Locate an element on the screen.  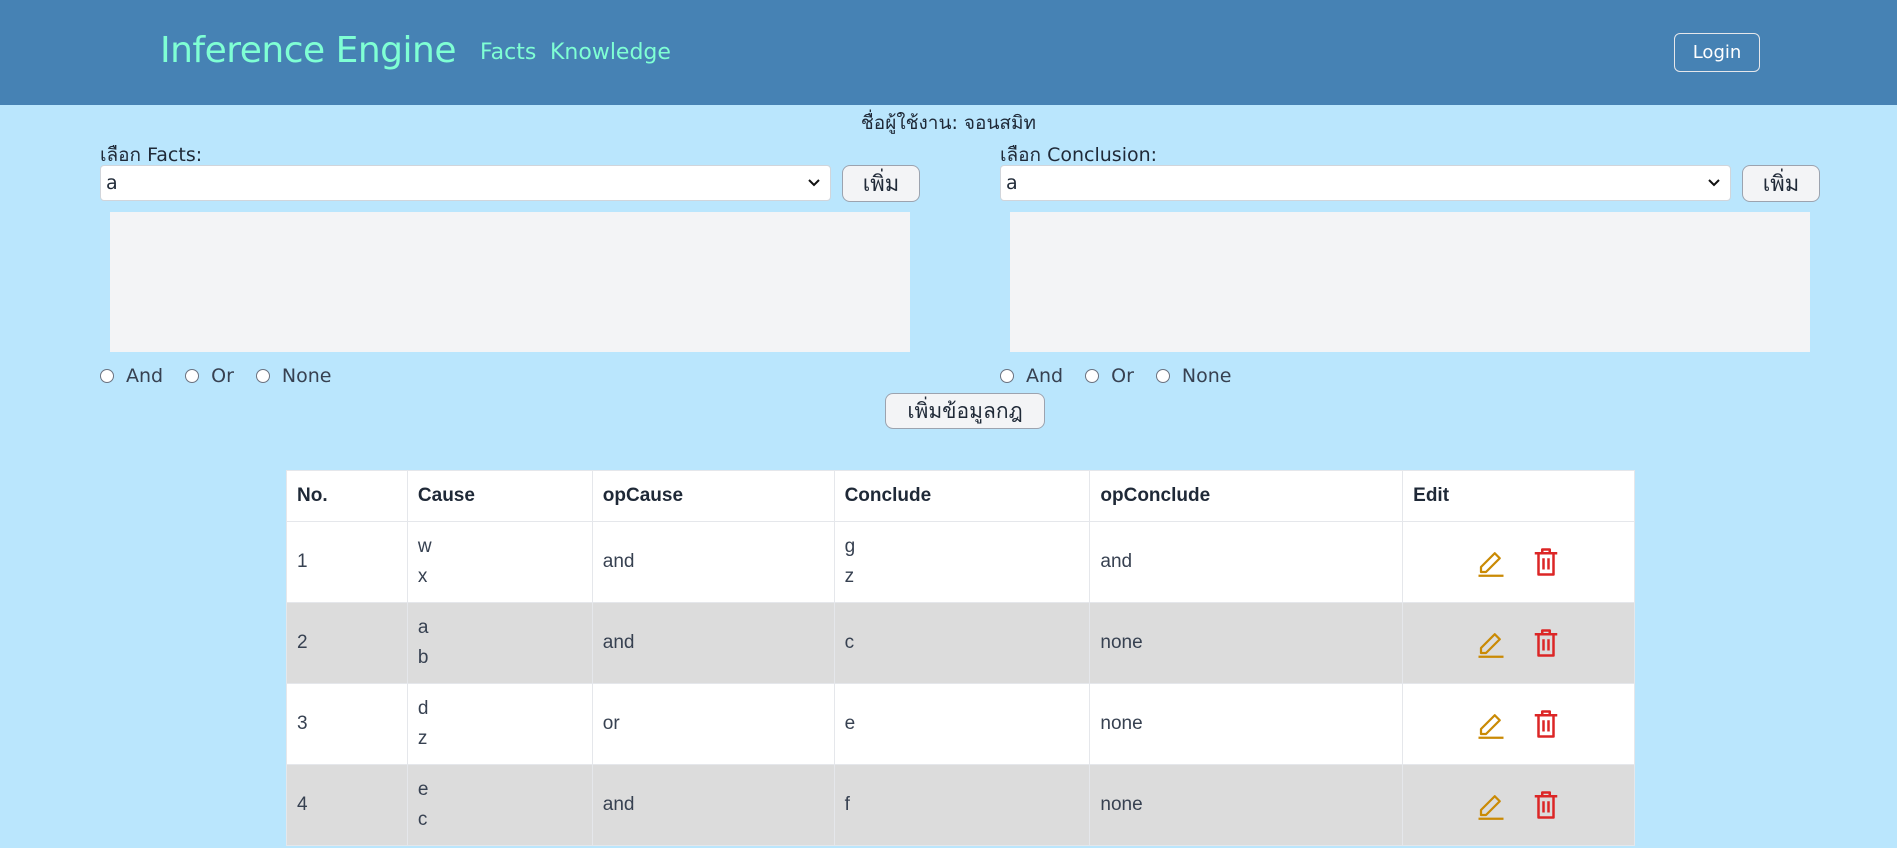
conclusion-select-value: a is located at coordinates (1012, 183).